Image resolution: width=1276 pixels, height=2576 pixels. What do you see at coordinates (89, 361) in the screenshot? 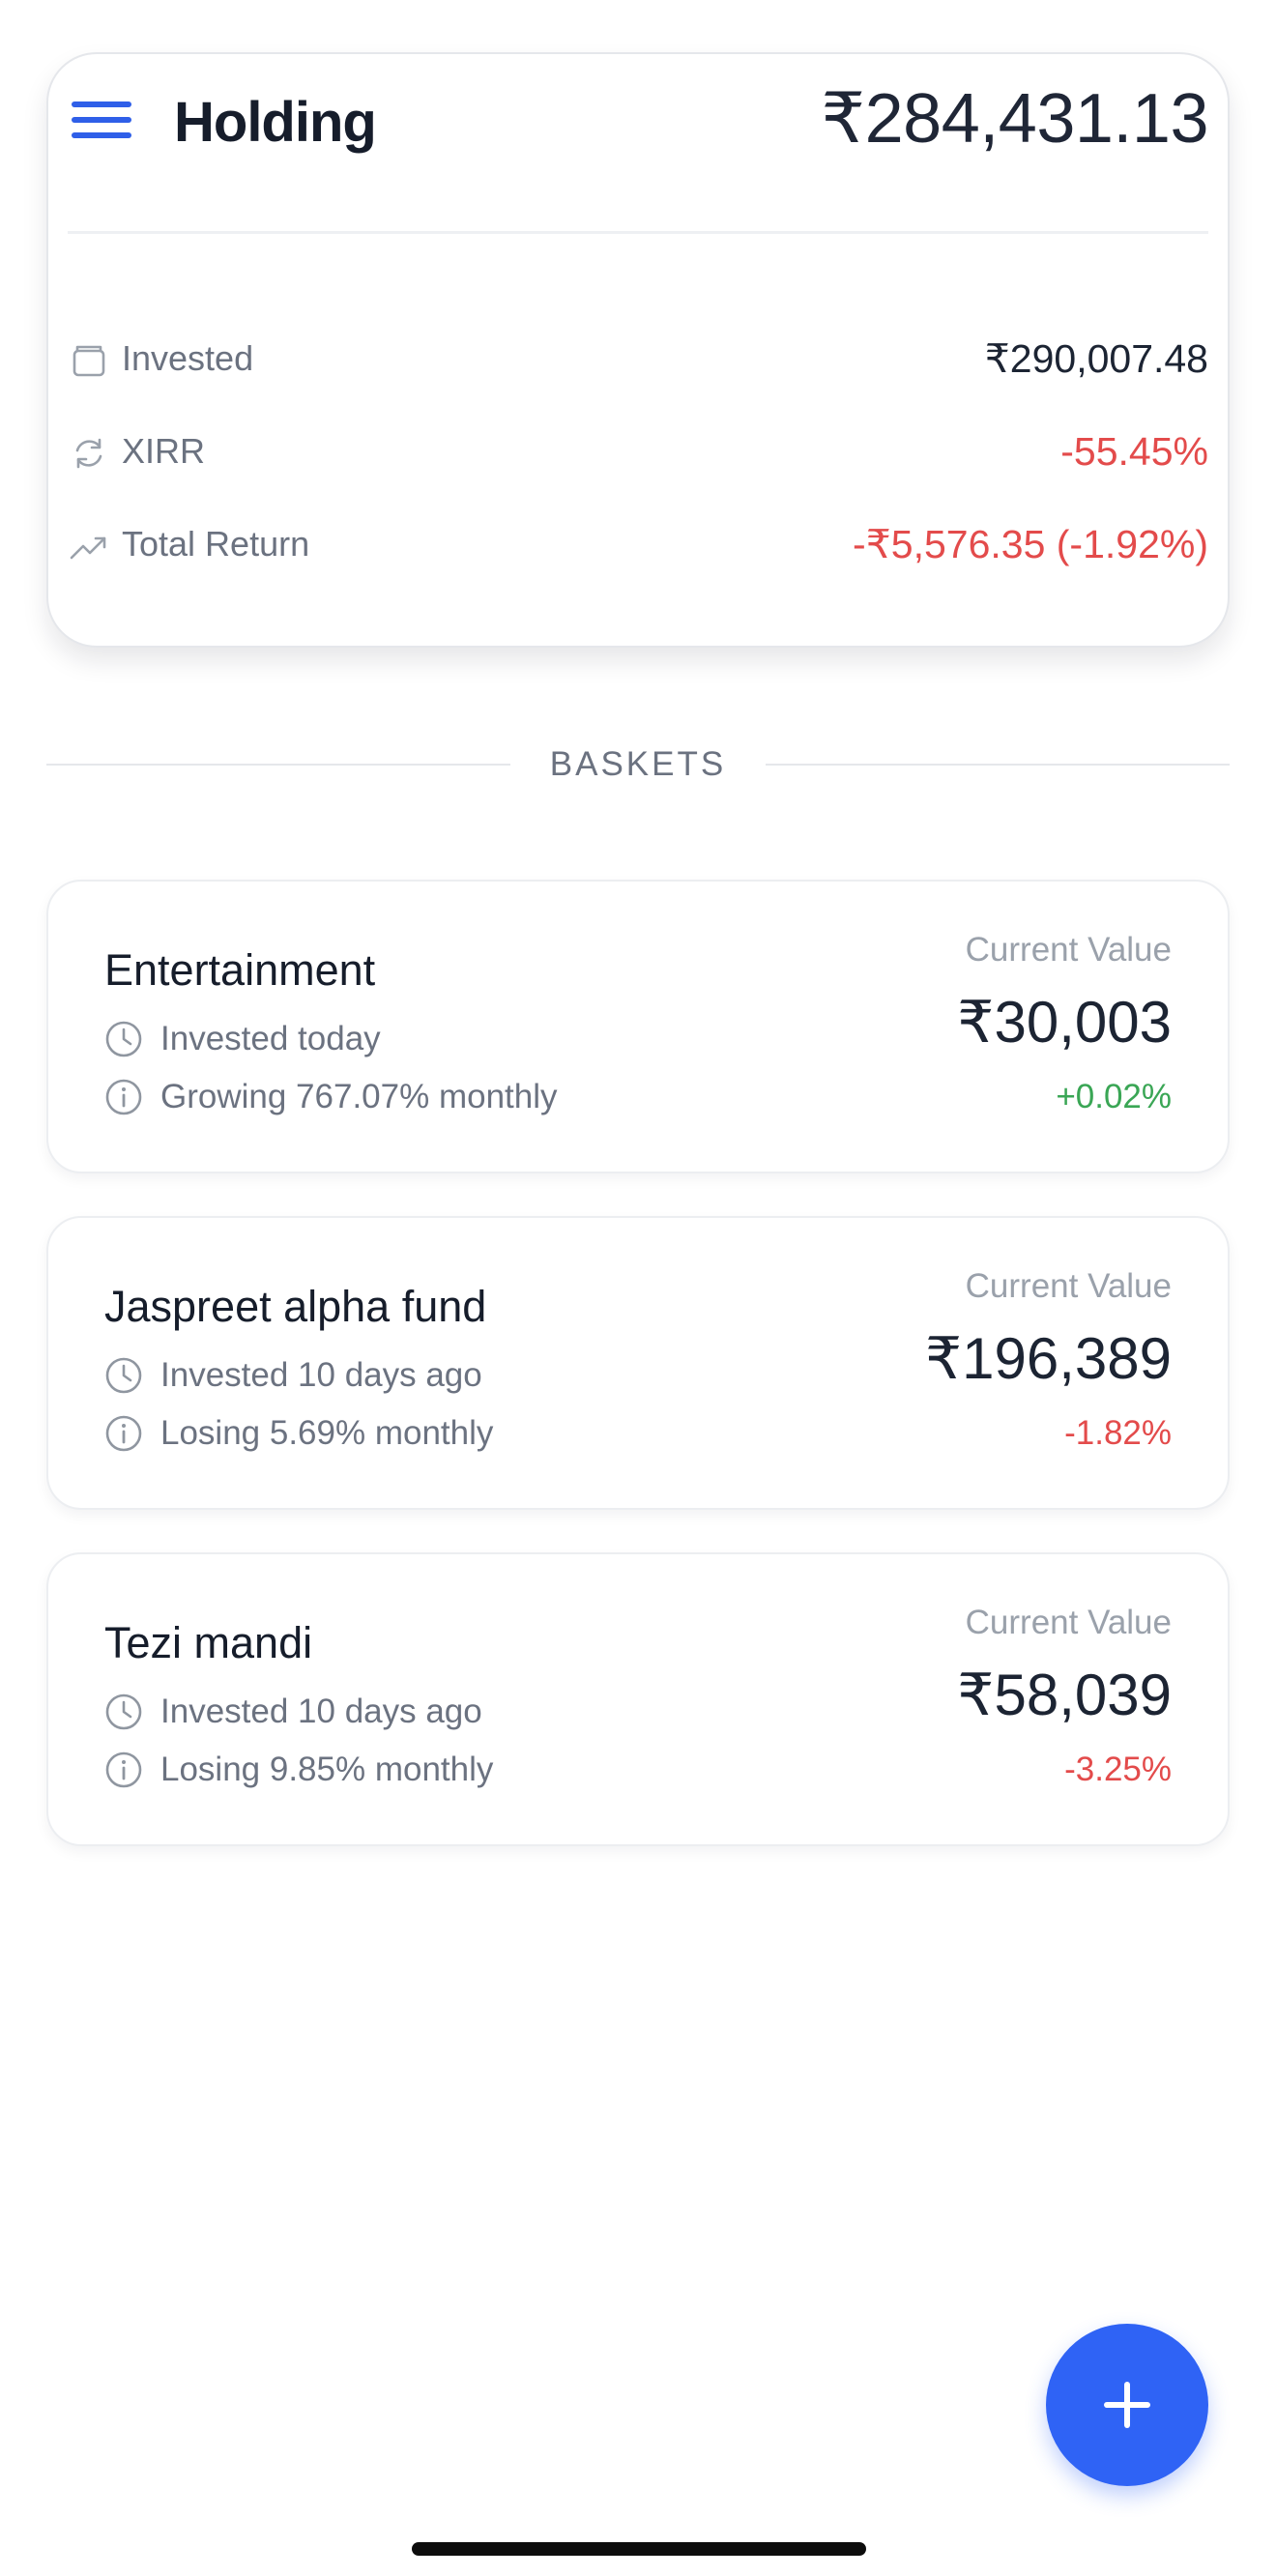
I see `wallet-icon` at bounding box center [89, 361].